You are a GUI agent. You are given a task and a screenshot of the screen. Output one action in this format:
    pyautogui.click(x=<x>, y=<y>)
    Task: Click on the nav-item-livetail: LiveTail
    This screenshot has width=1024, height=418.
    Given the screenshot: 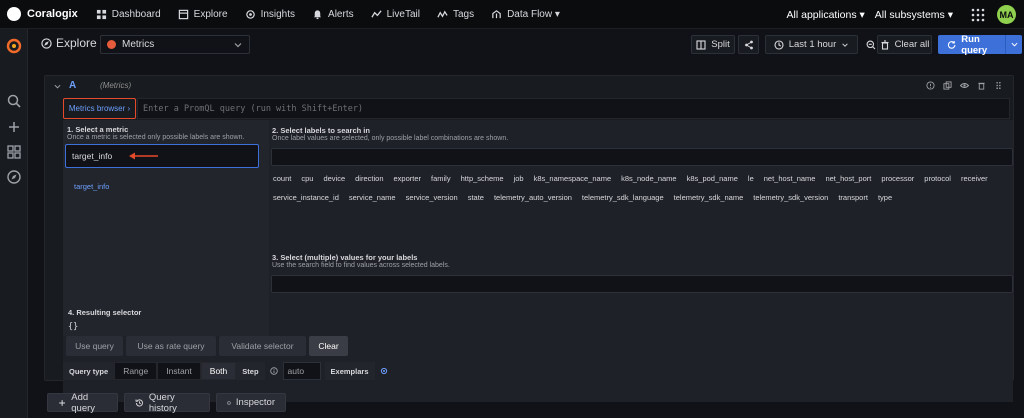 What is the action you would take?
    pyautogui.click(x=395, y=14)
    